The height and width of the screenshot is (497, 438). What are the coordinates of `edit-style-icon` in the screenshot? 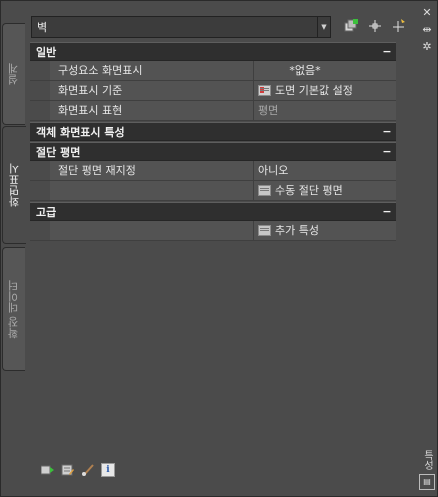 It's located at (68, 470).